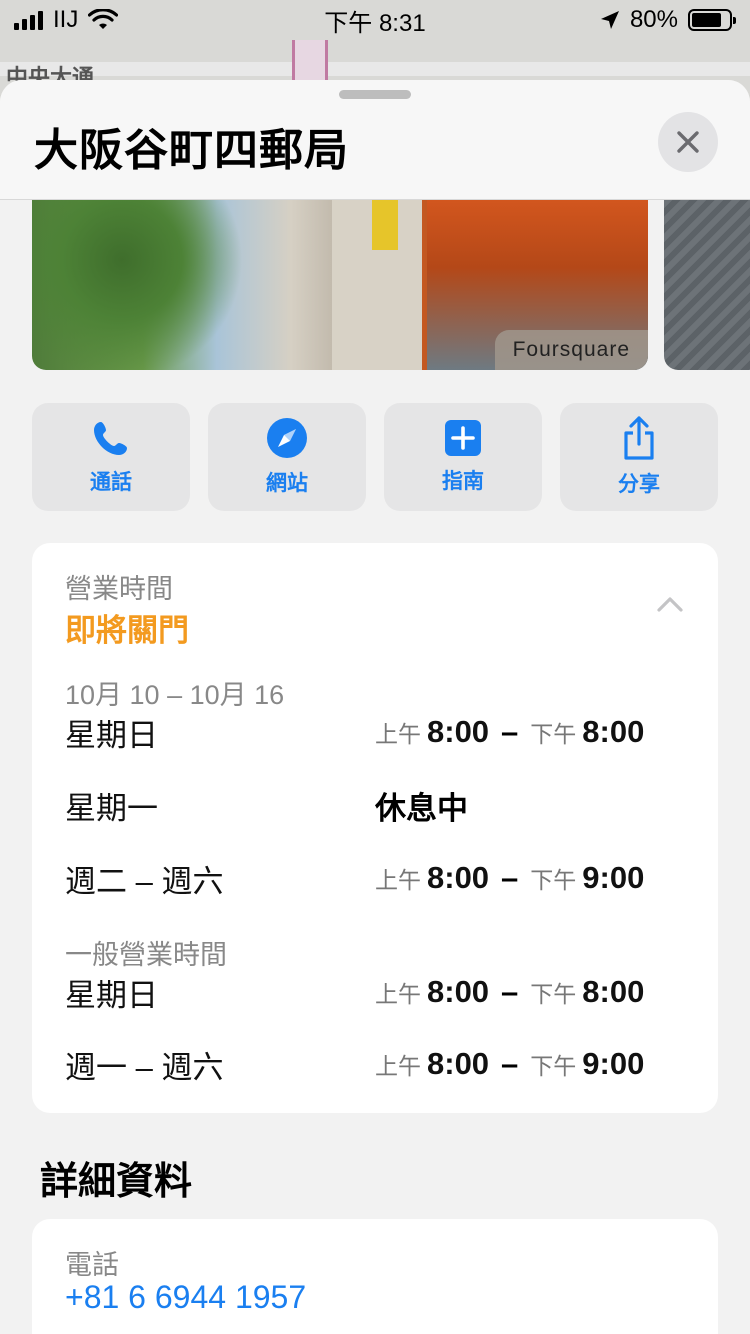 Image resolution: width=750 pixels, height=1334 pixels. What do you see at coordinates (92, 1265) in the screenshot?
I see `phone-label: 電話` at bounding box center [92, 1265].